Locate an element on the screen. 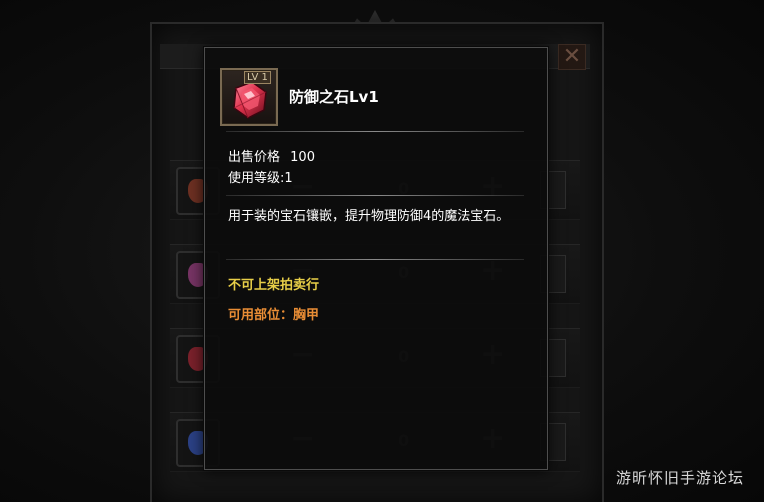 This screenshot has width=764, height=502. usable-slot: 可用部位：胸甲 is located at coordinates (274, 315).